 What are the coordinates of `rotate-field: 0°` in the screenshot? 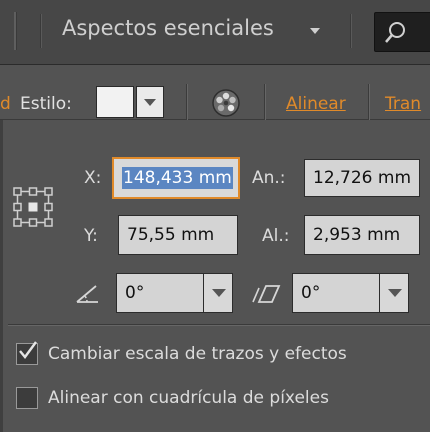 It's located at (160, 293).